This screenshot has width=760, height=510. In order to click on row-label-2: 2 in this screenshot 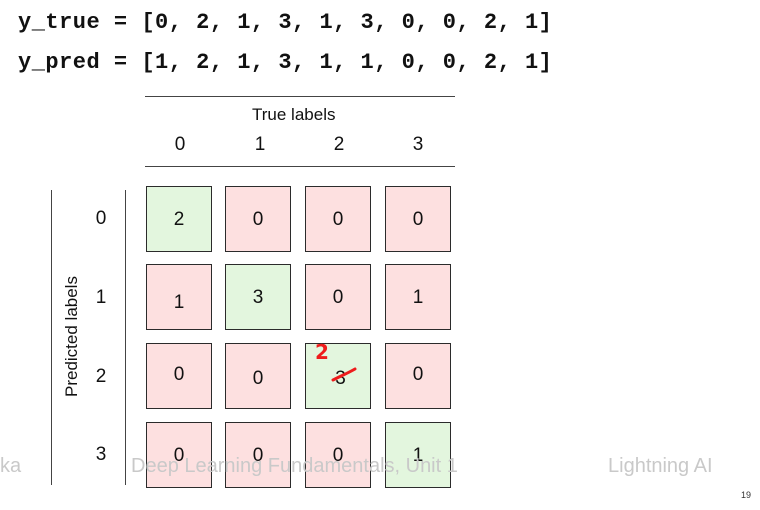, I will do `click(101, 376)`.